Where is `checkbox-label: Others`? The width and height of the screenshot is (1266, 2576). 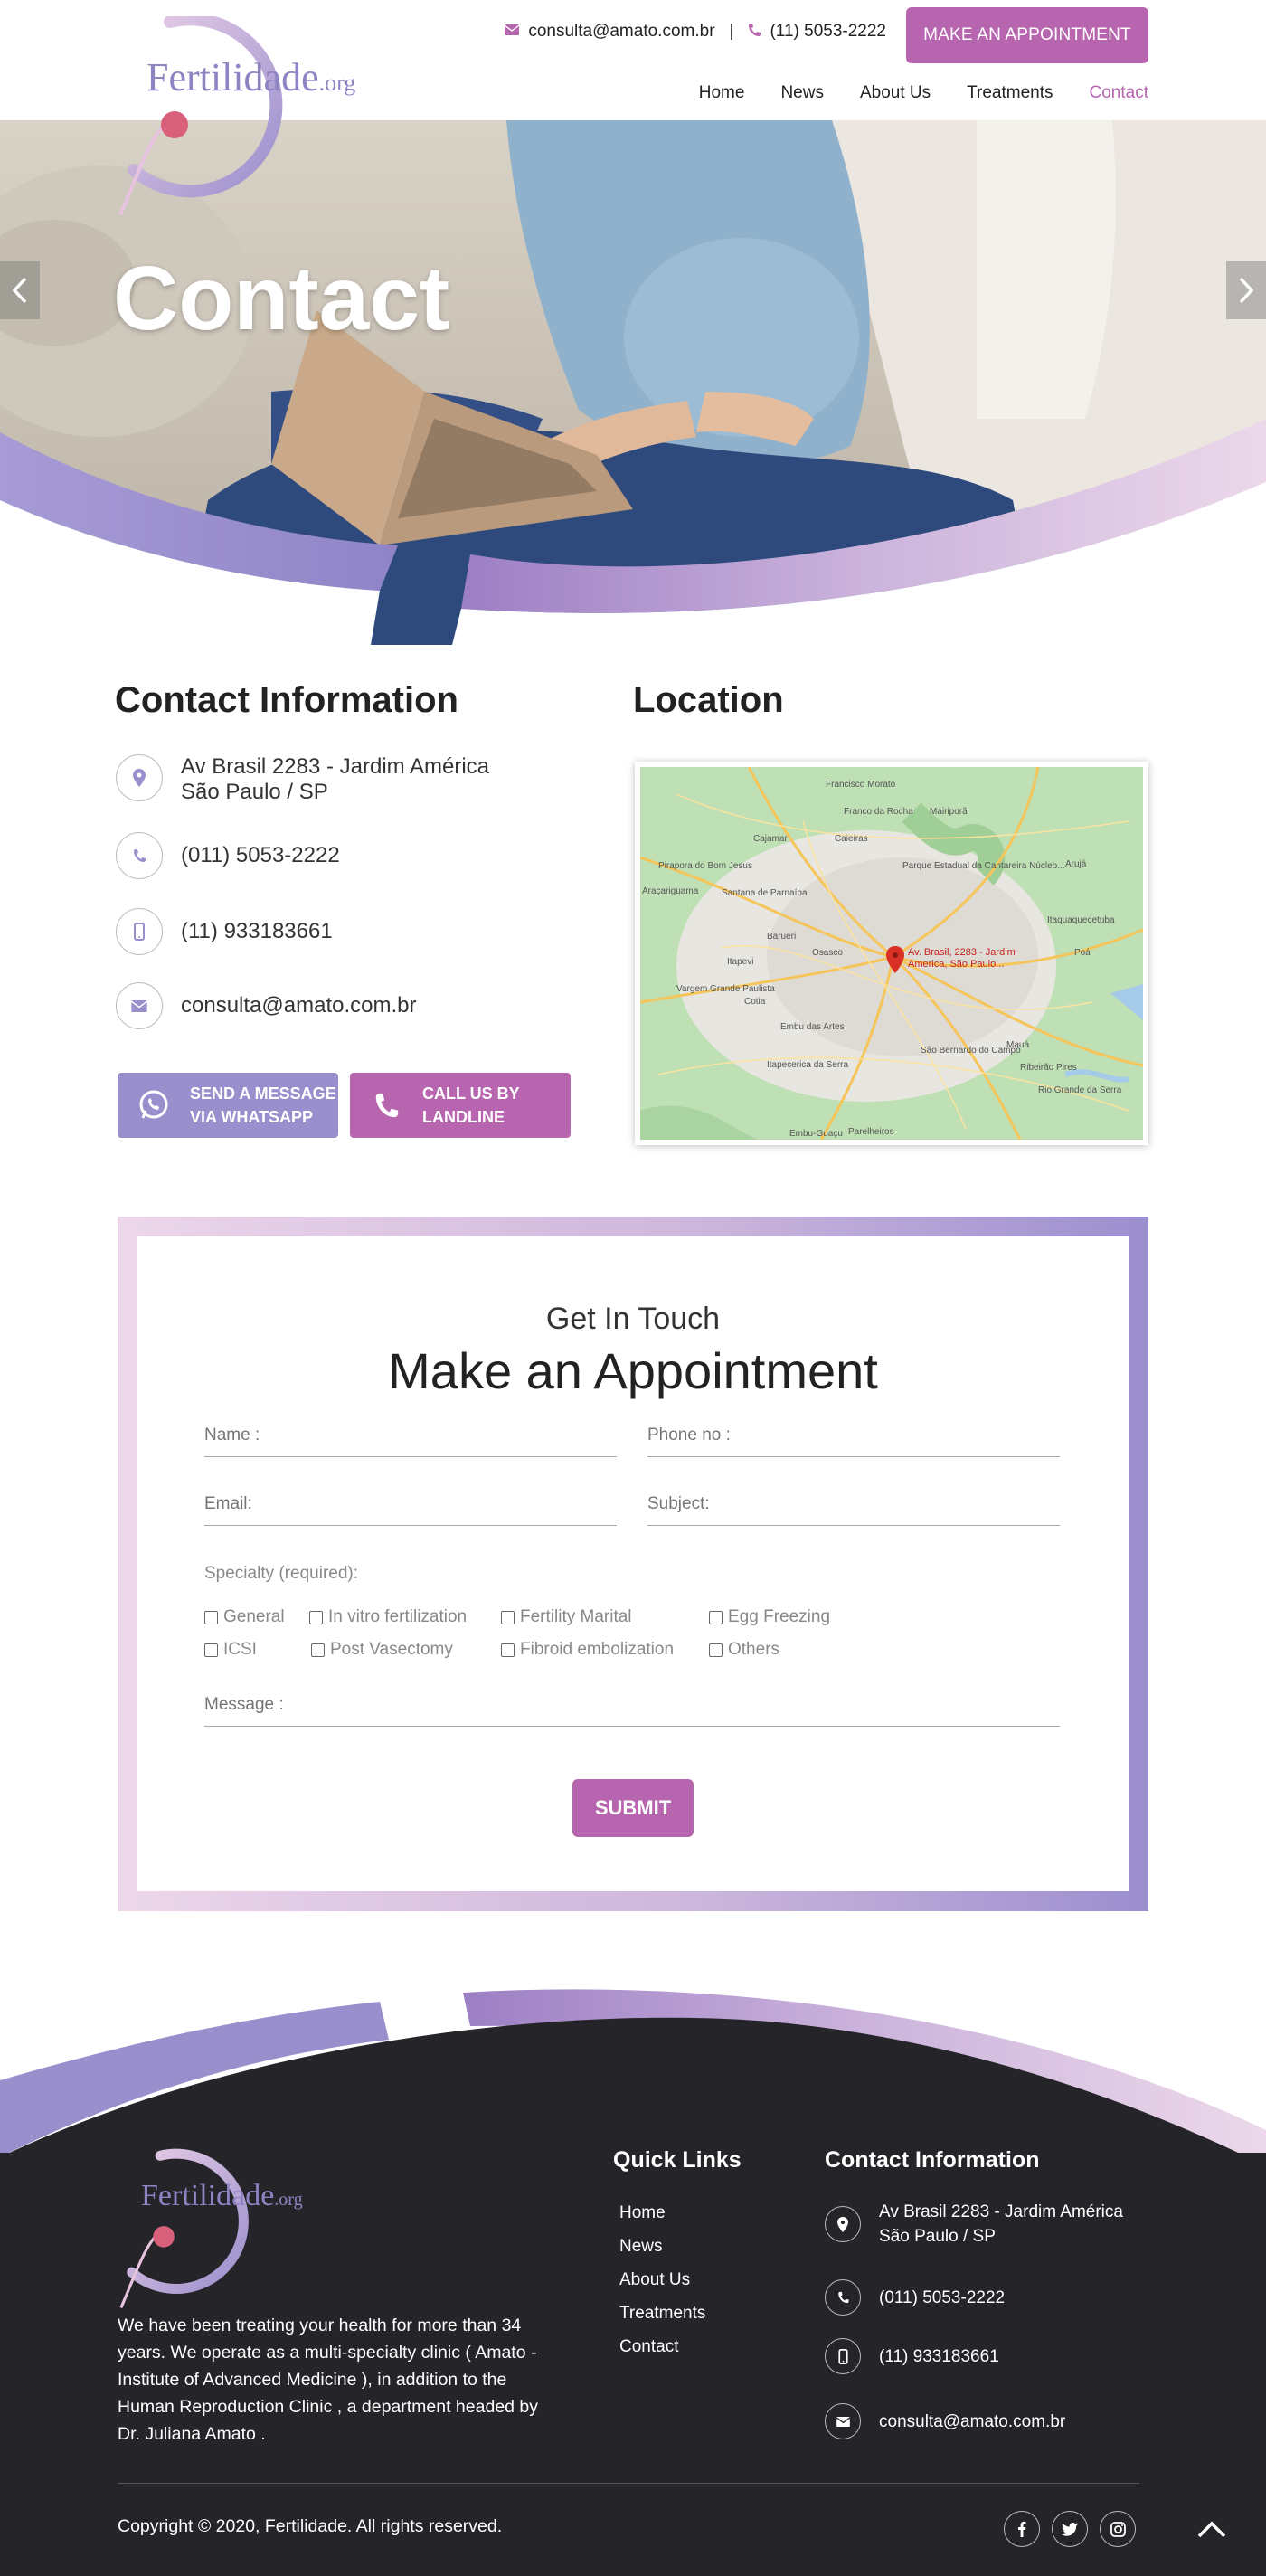
checkbox-label: Others is located at coordinates (754, 1649).